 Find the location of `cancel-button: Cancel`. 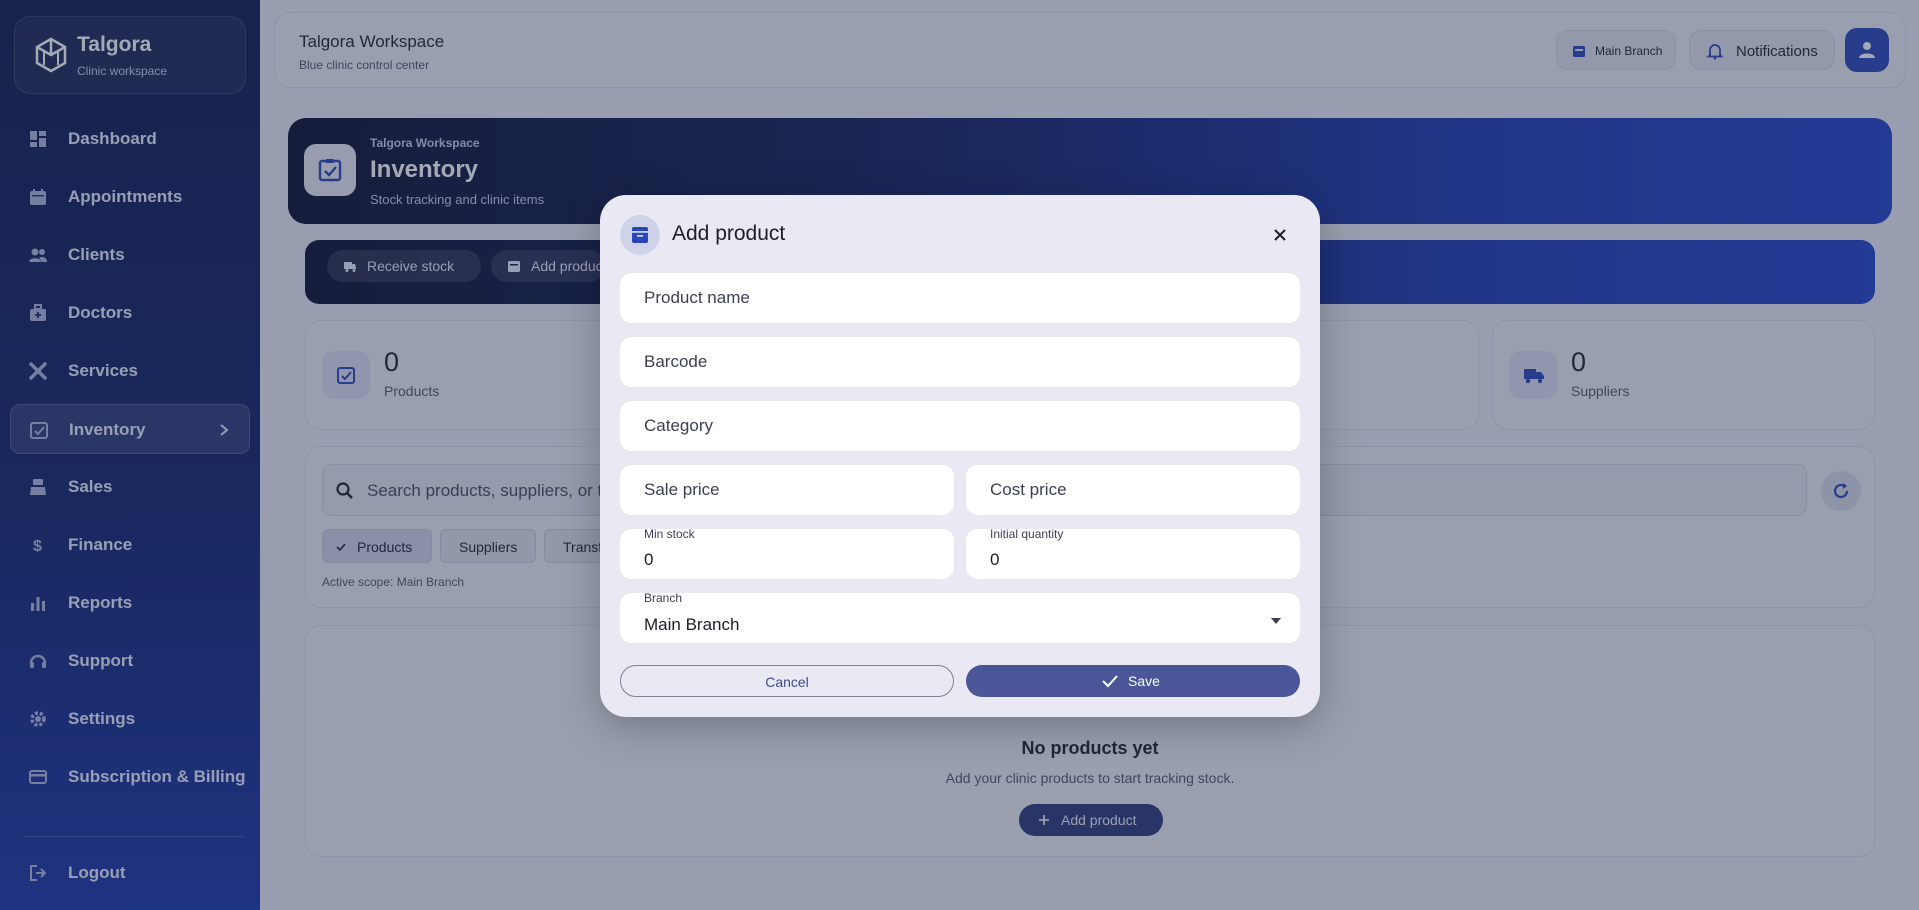

cancel-button: Cancel is located at coordinates (787, 681).